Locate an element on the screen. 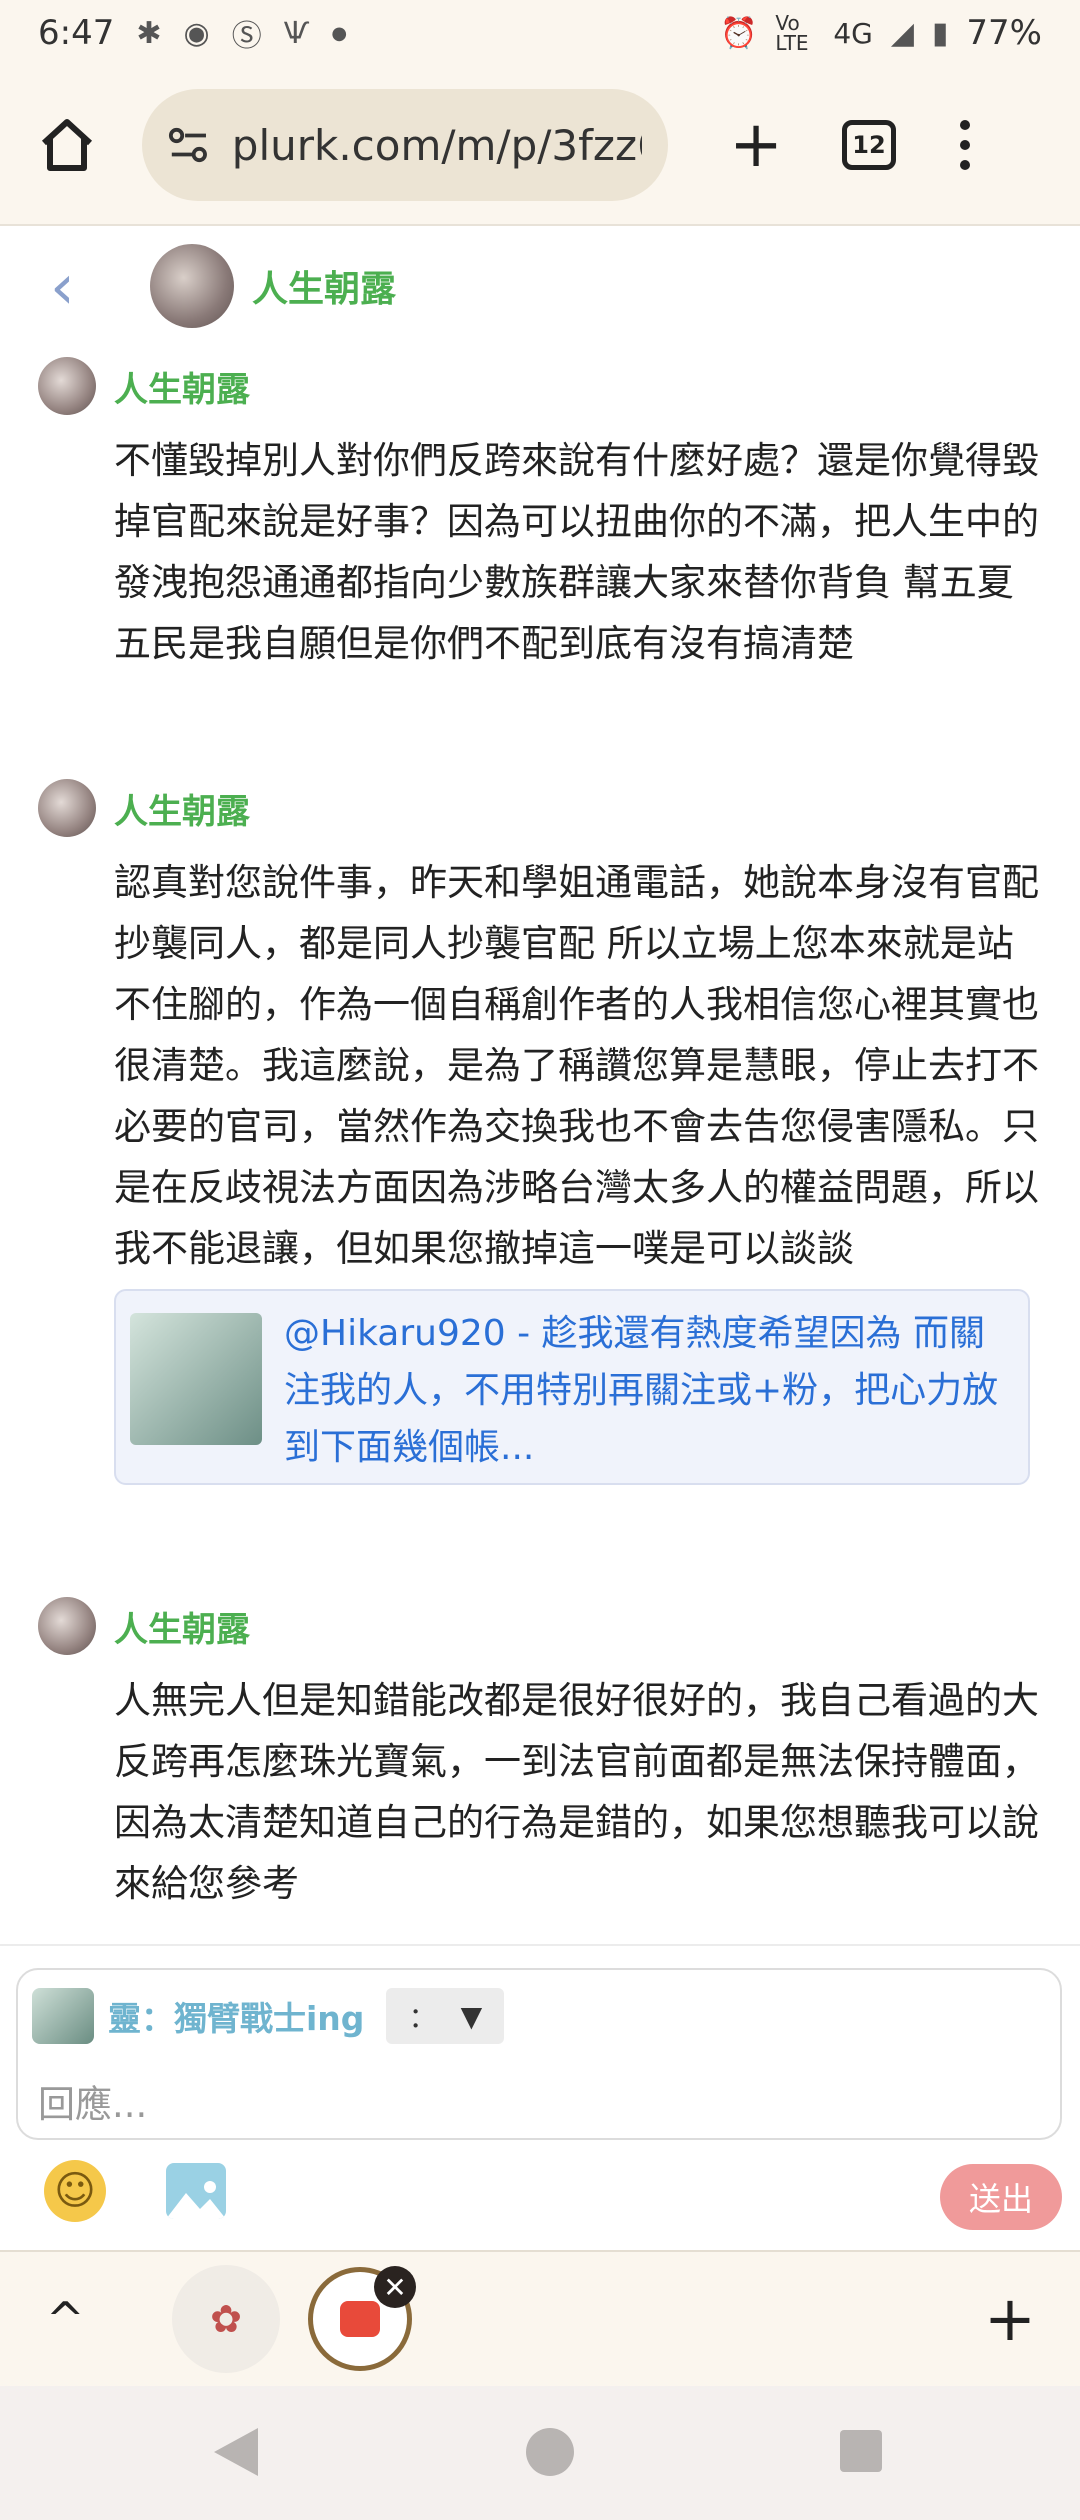 The image size is (1080, 2520). plurk-header: ‹ 人生朝露 is located at coordinates (540, 286).